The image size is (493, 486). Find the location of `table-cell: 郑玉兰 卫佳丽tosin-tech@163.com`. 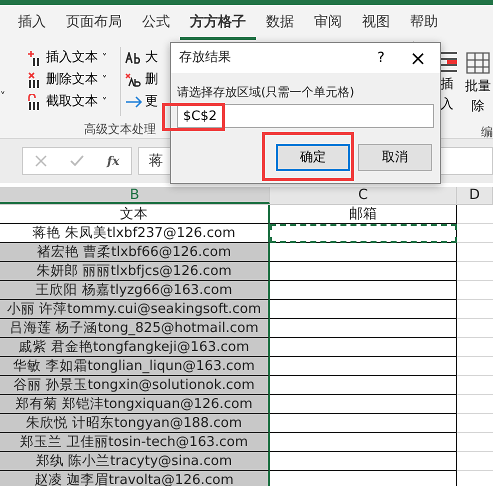

table-cell: 郑玉兰 卫佳丽tosin-tech@163.com is located at coordinates (135, 442).